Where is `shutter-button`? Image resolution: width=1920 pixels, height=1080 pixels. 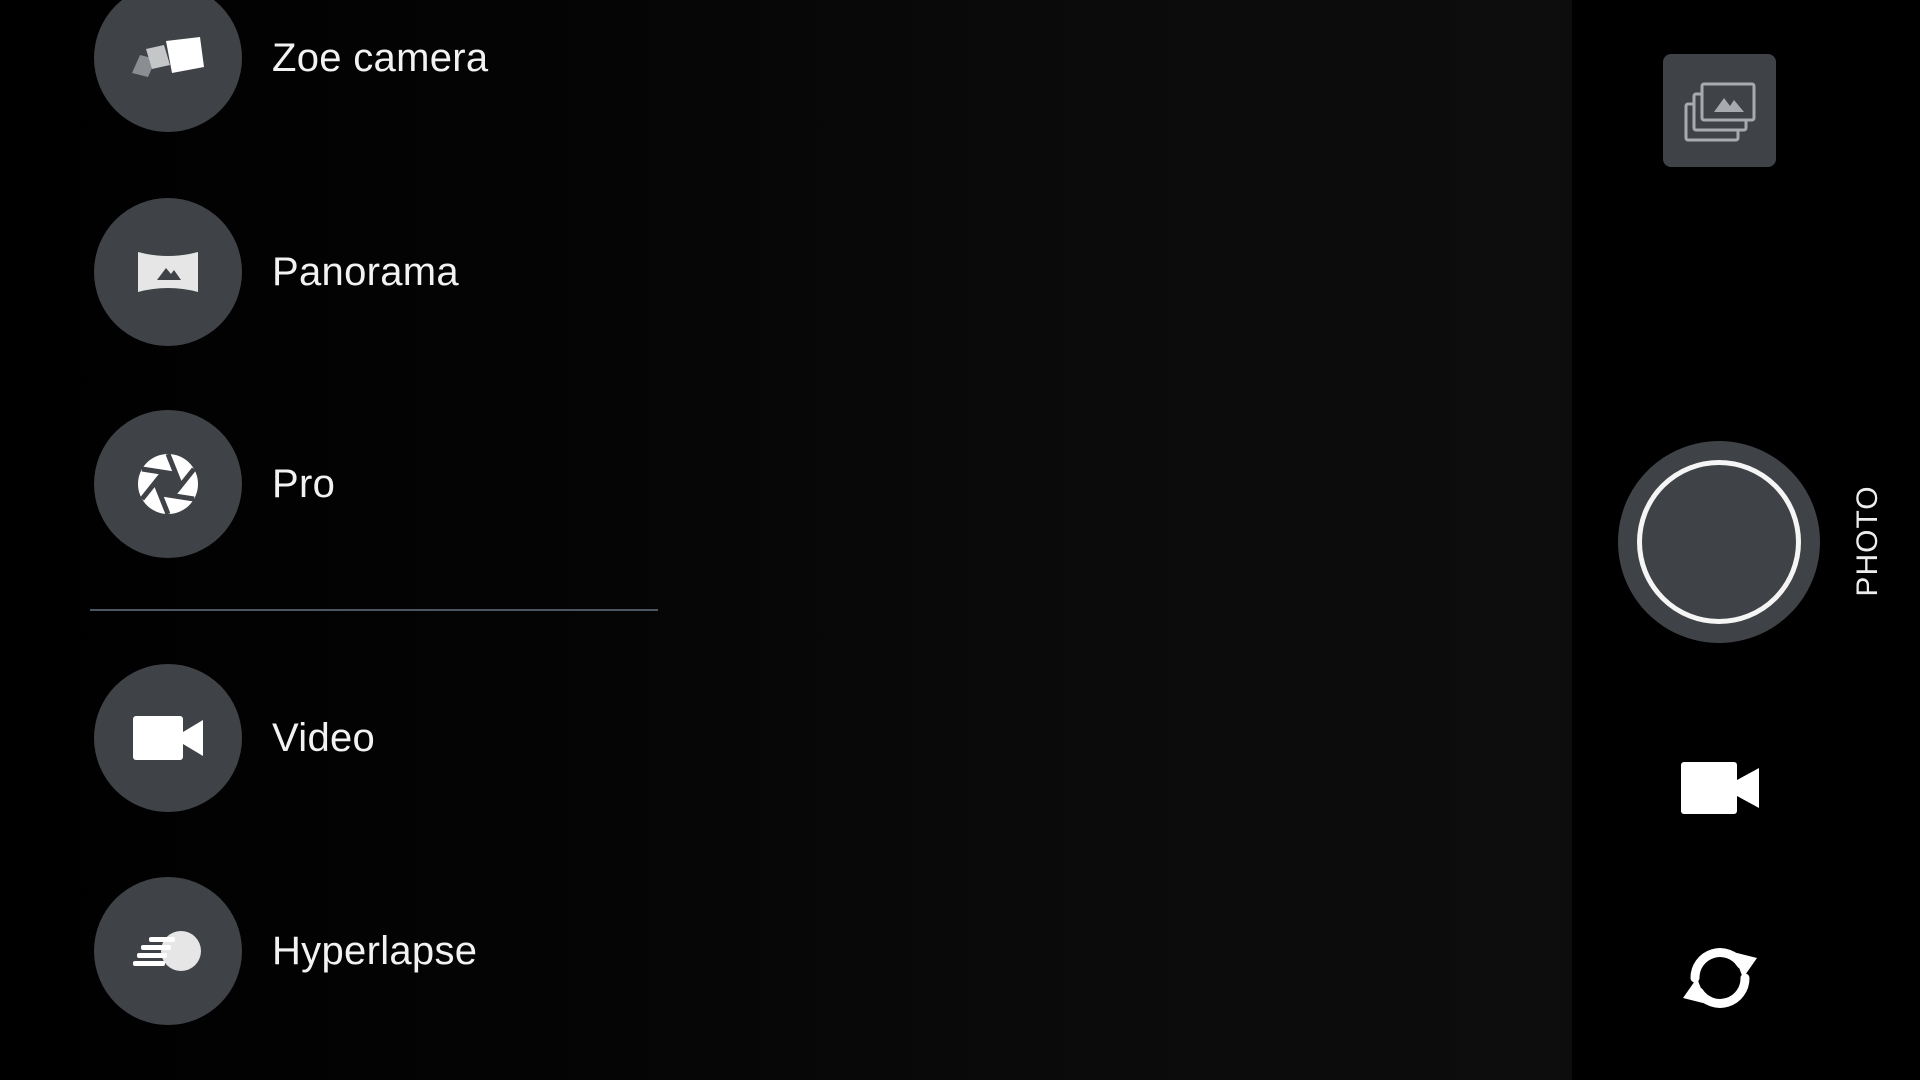 shutter-button is located at coordinates (1719, 542).